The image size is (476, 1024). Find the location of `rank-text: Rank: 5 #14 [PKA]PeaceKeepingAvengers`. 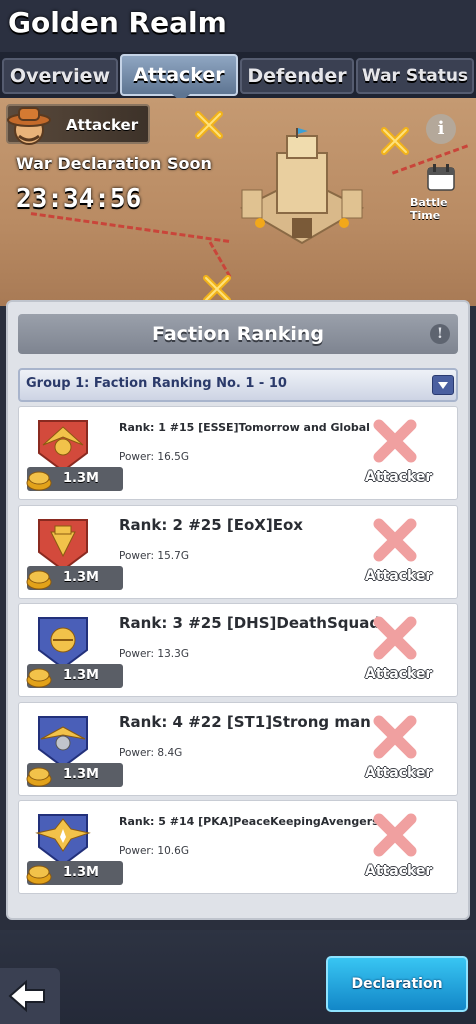

rank-text: Rank: 5 #14 [PKA]PeaceKeepingAvengers is located at coordinates (249, 821).